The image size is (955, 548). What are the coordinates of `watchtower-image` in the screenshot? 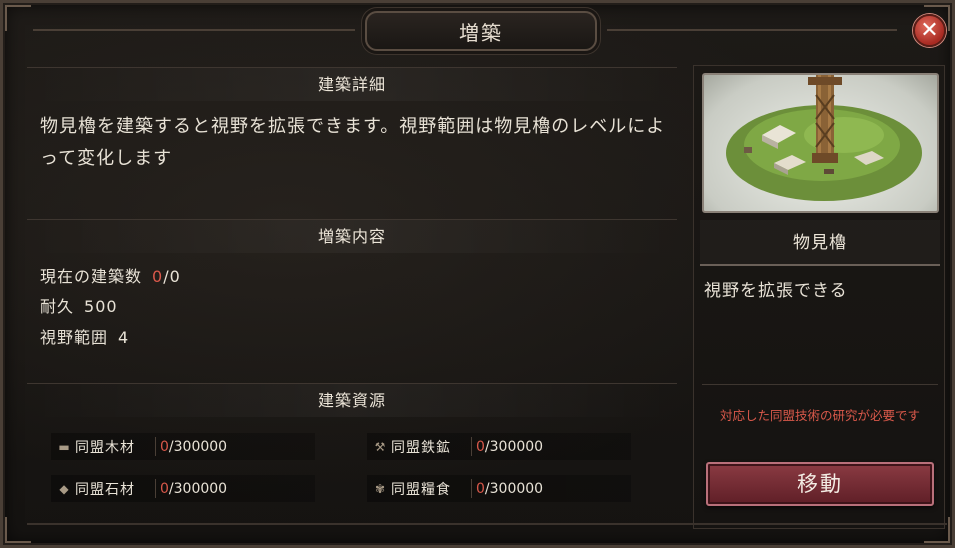 It's located at (820, 143).